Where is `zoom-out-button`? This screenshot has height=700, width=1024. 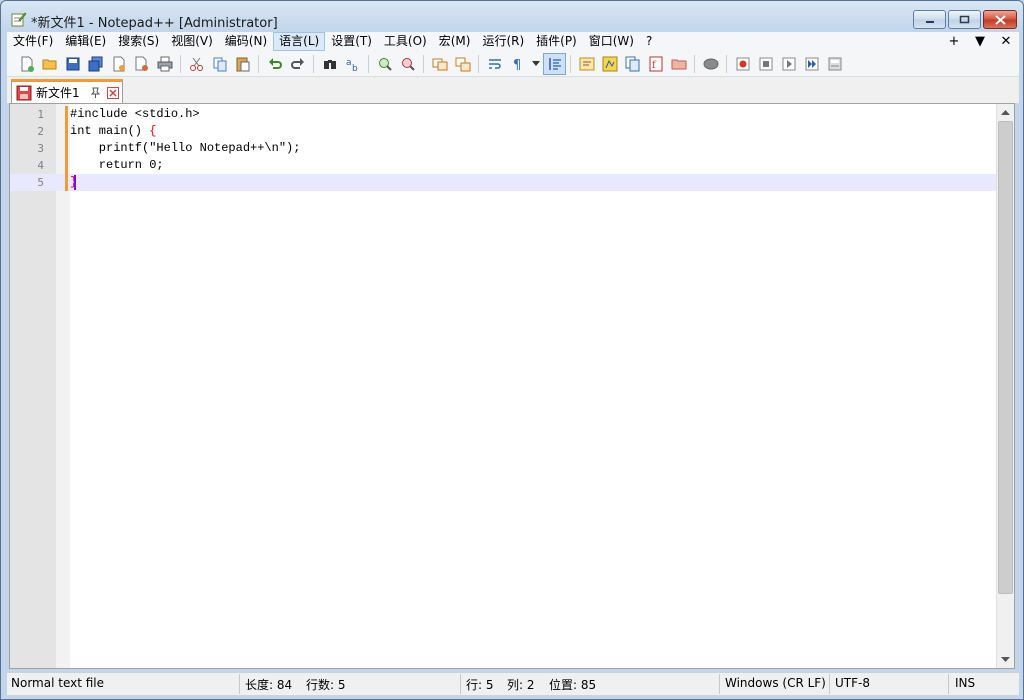 zoom-out-button is located at coordinates (407, 64).